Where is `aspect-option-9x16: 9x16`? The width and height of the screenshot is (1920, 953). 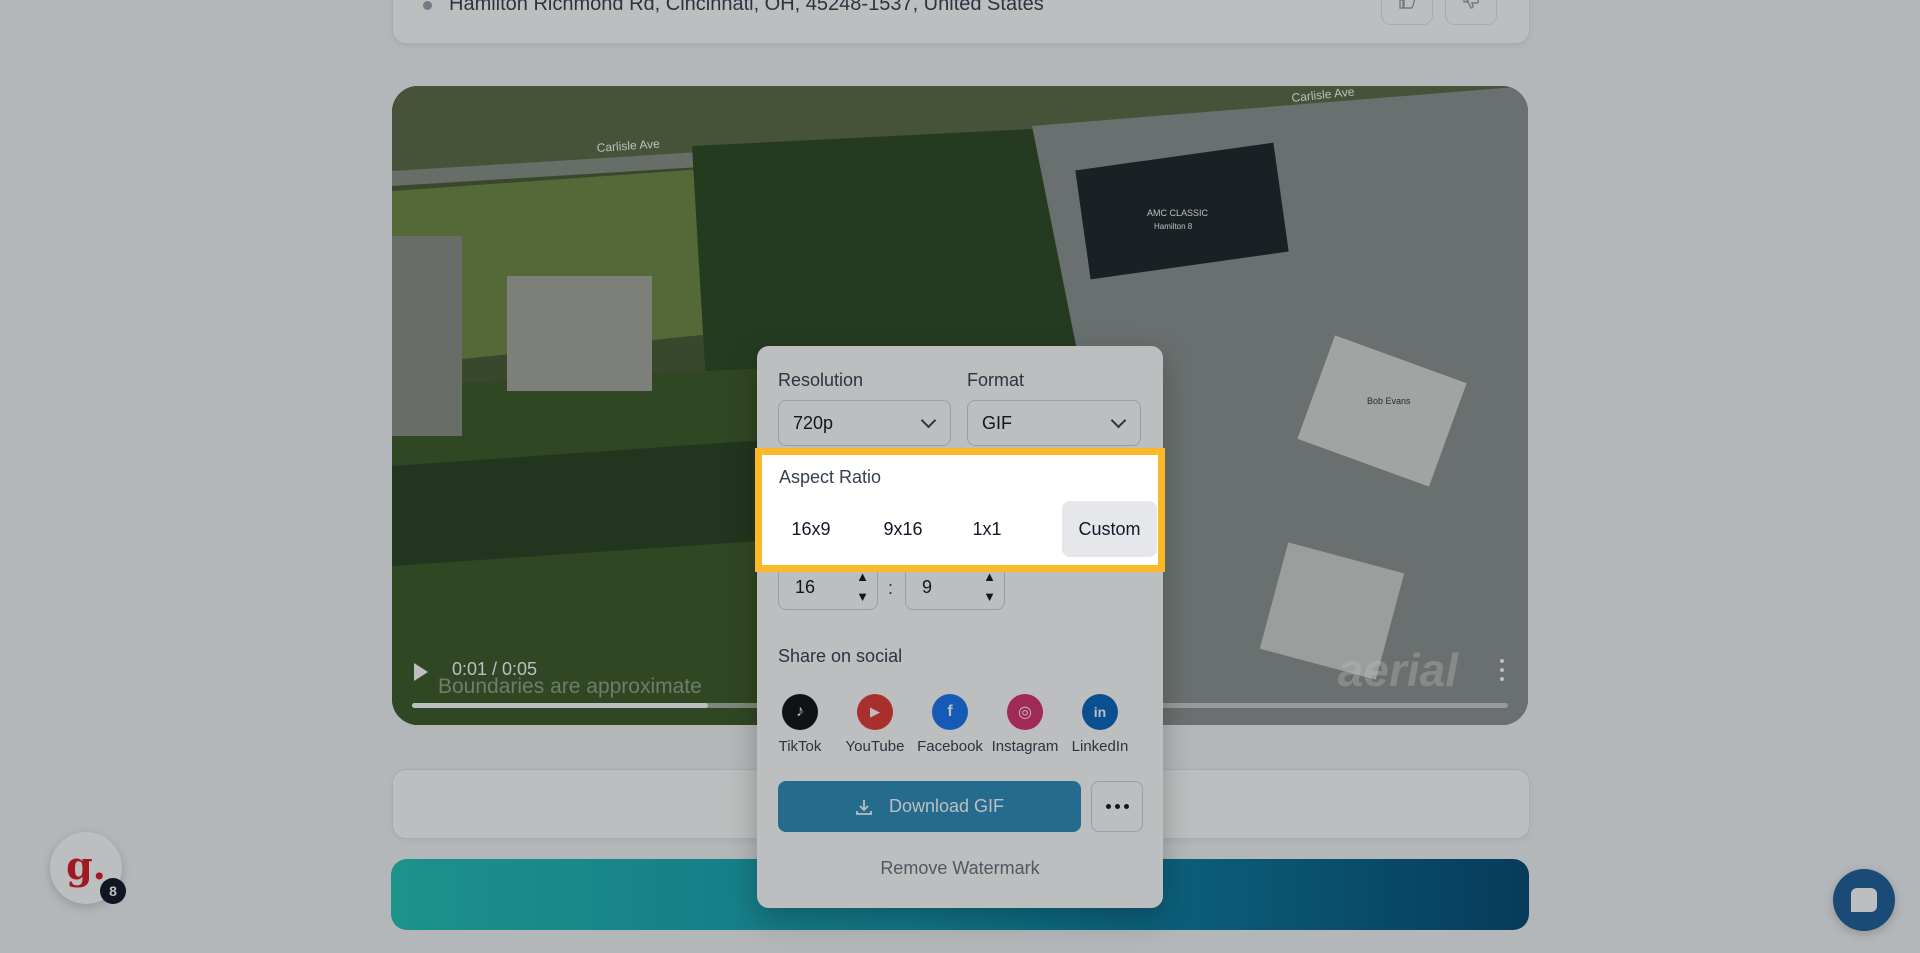
aspect-option-9x16: 9x16 is located at coordinates (903, 529).